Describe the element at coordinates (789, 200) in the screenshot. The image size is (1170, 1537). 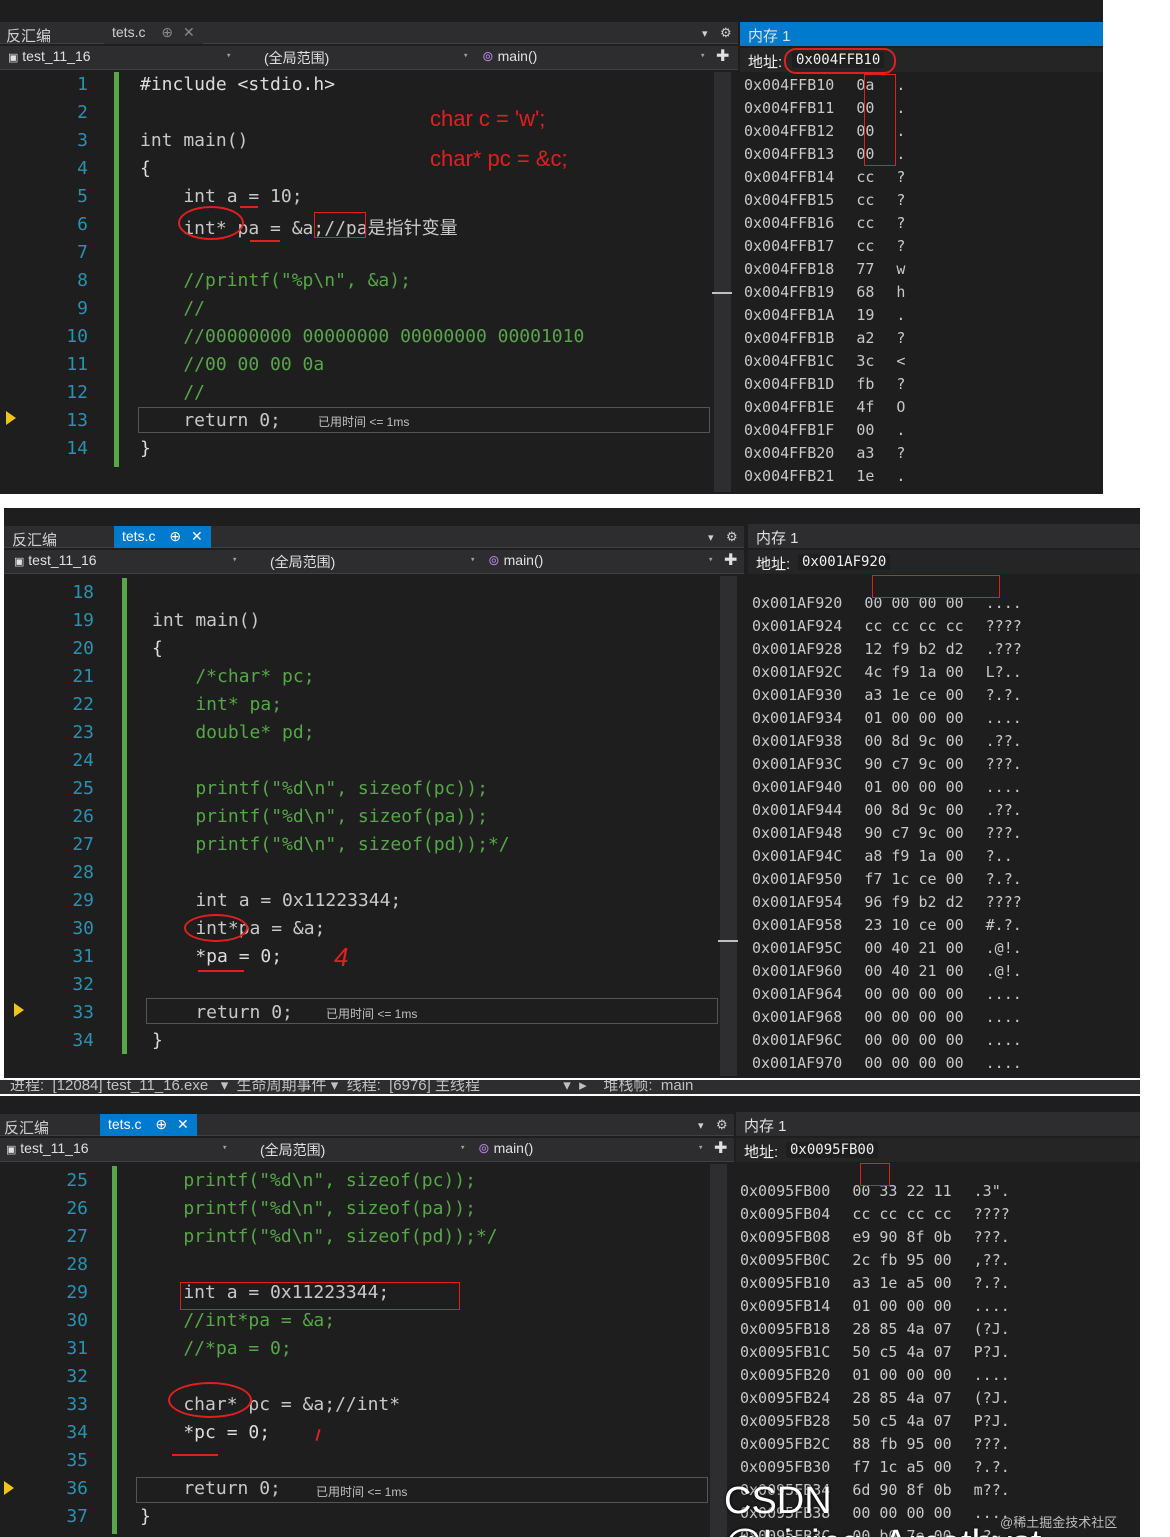
I see `memory-address: 0x004FFB15` at that location.